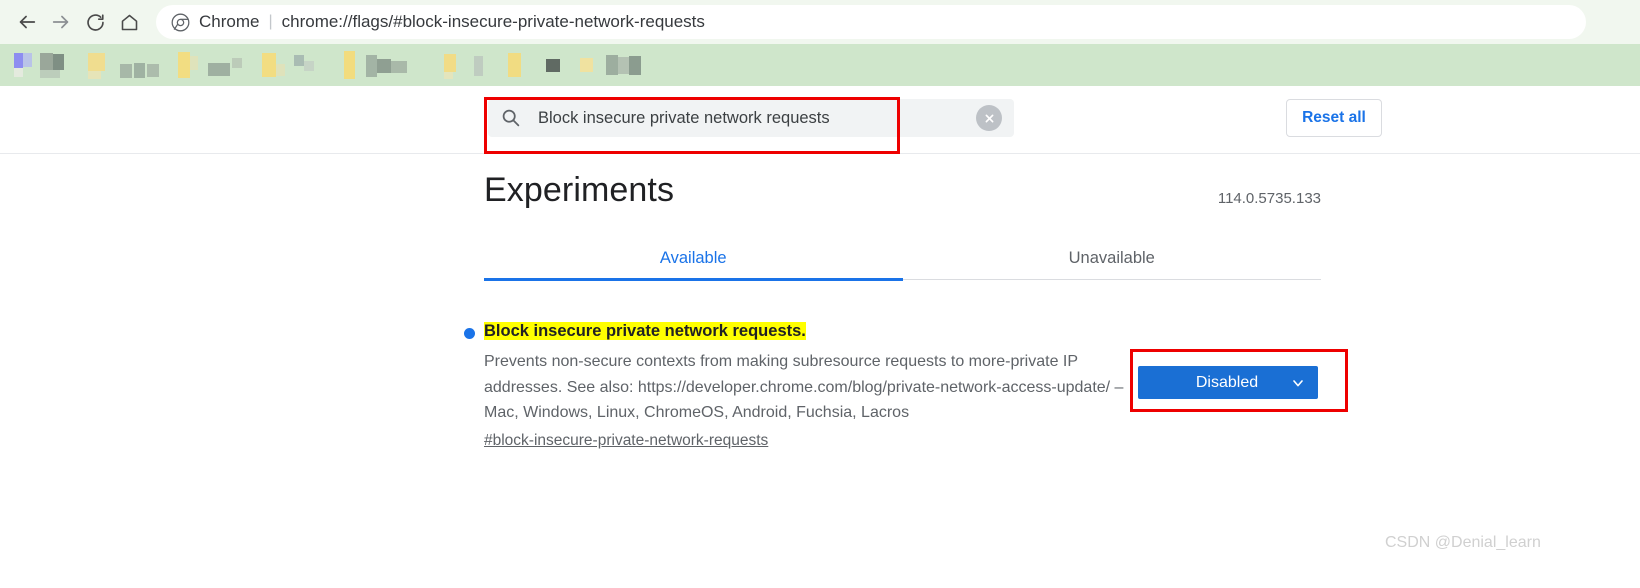 This screenshot has height=588, width=1640. I want to click on omnibox-scheme-label: Chrome, so click(229, 21).